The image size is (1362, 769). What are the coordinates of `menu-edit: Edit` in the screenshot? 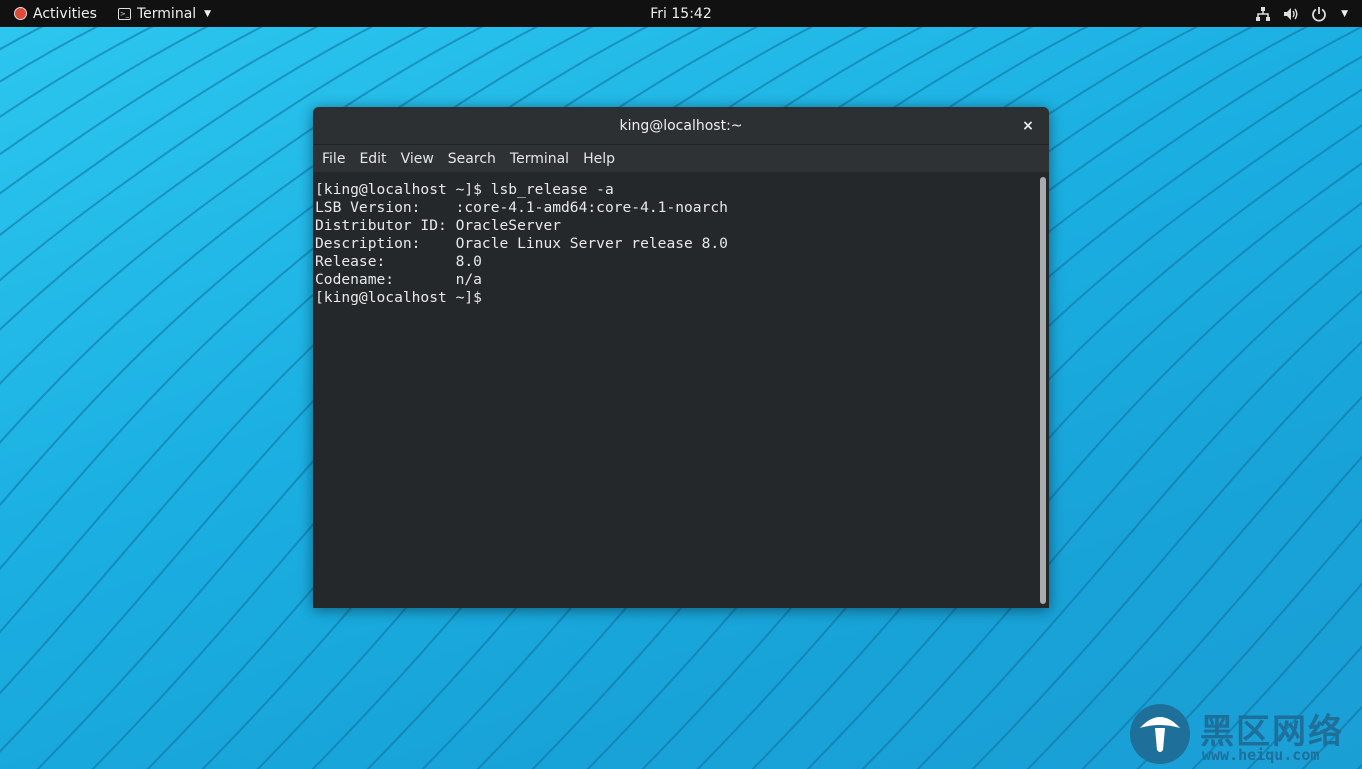 It's located at (372, 159).